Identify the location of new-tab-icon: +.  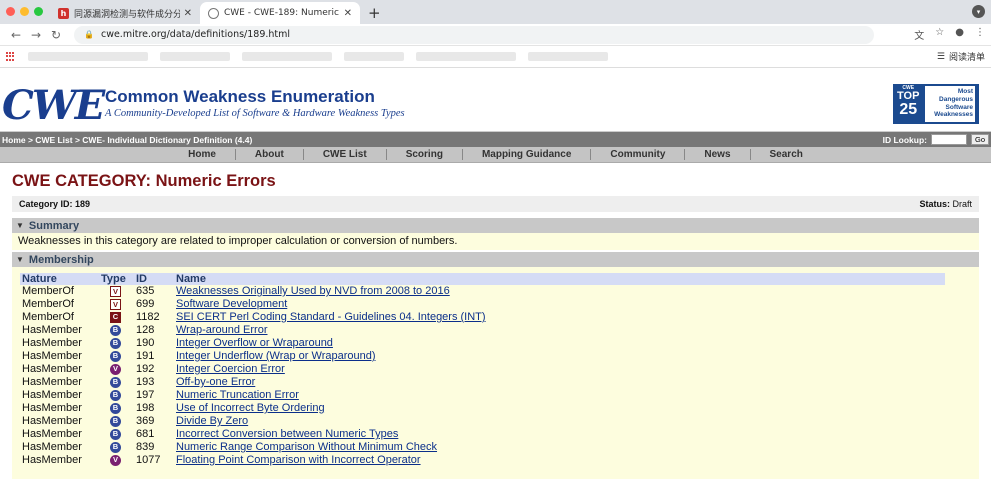
(374, 13).